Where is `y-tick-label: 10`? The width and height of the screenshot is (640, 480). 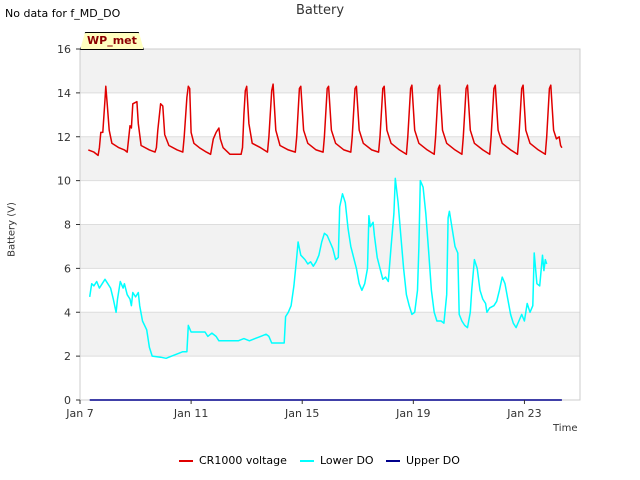
y-tick-label: 10 is located at coordinates (64, 181).